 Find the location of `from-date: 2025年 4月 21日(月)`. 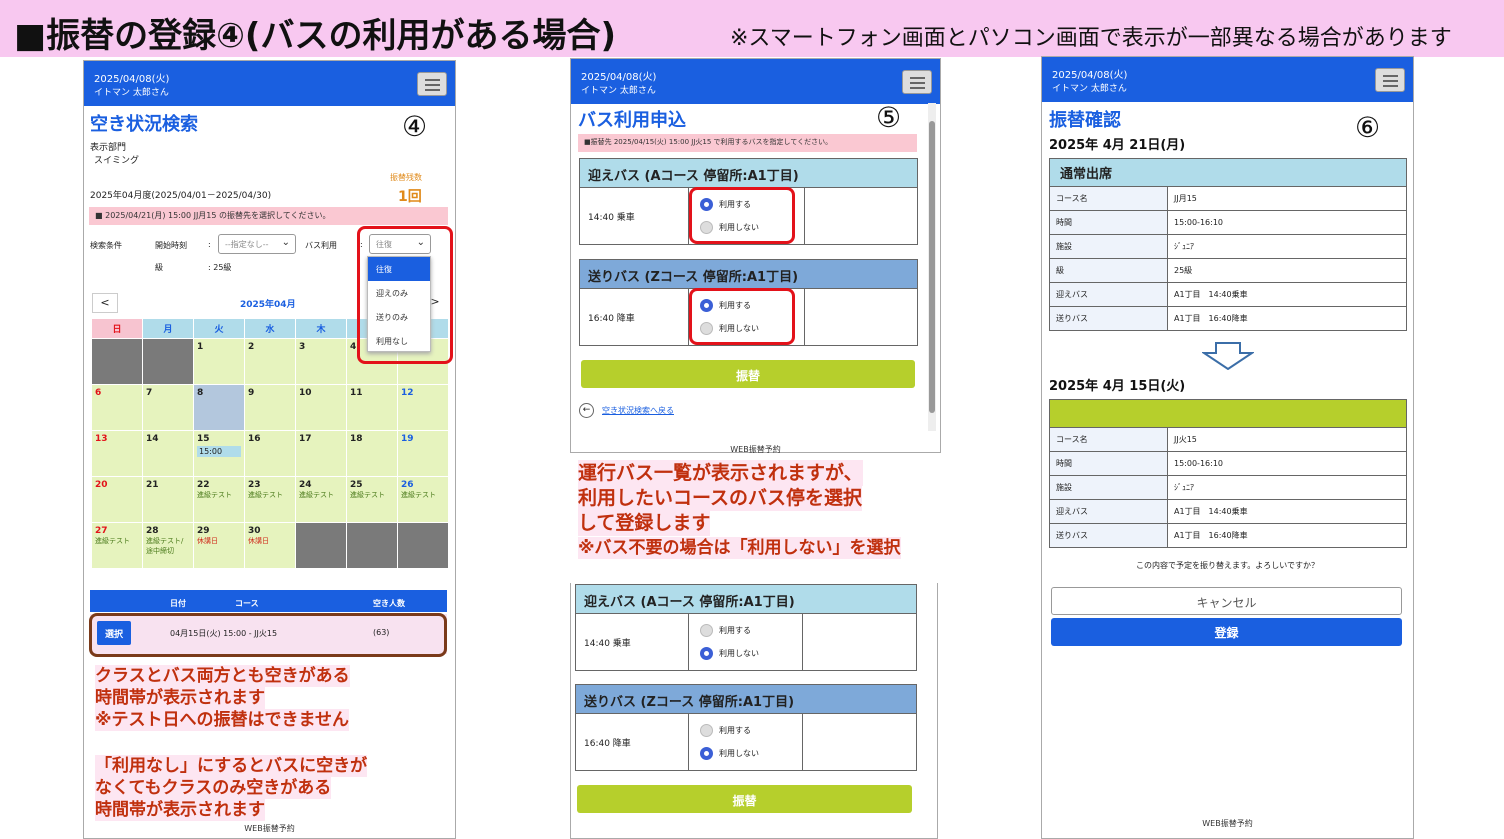

from-date: 2025年 4月 21日(月) is located at coordinates (1117, 145).